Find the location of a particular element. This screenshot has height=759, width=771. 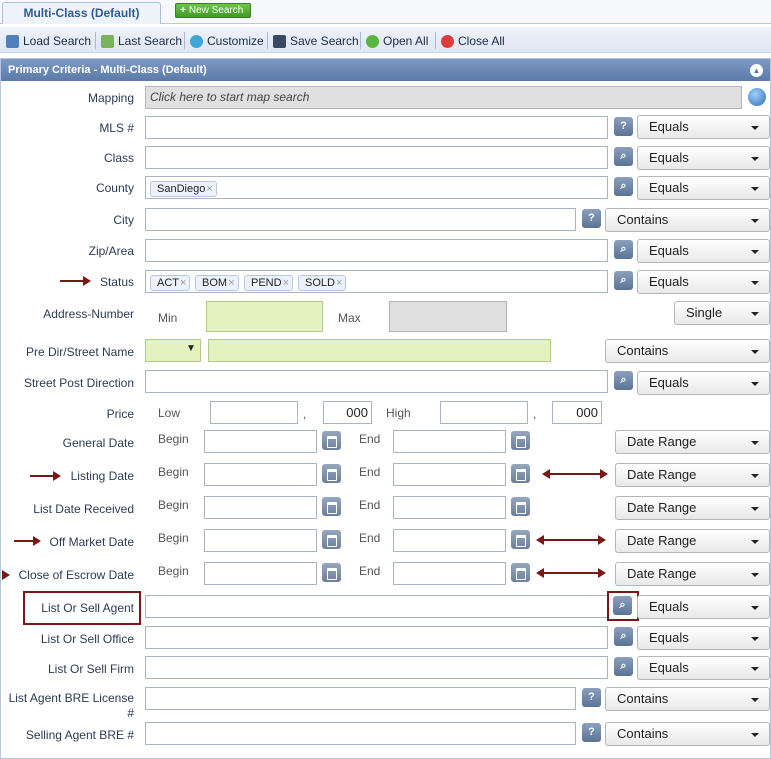

selling-agent-bre-input is located at coordinates (360, 733).